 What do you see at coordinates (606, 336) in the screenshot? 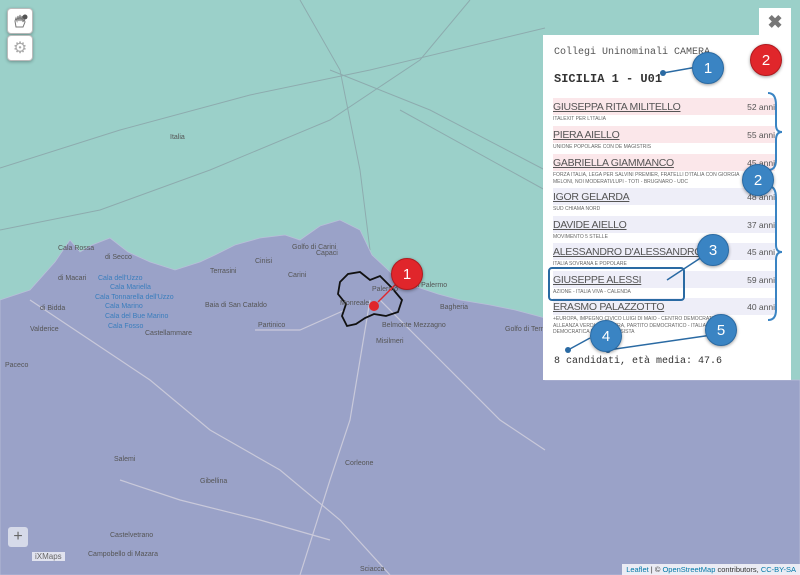
I see `marker-4: 4` at bounding box center [606, 336].